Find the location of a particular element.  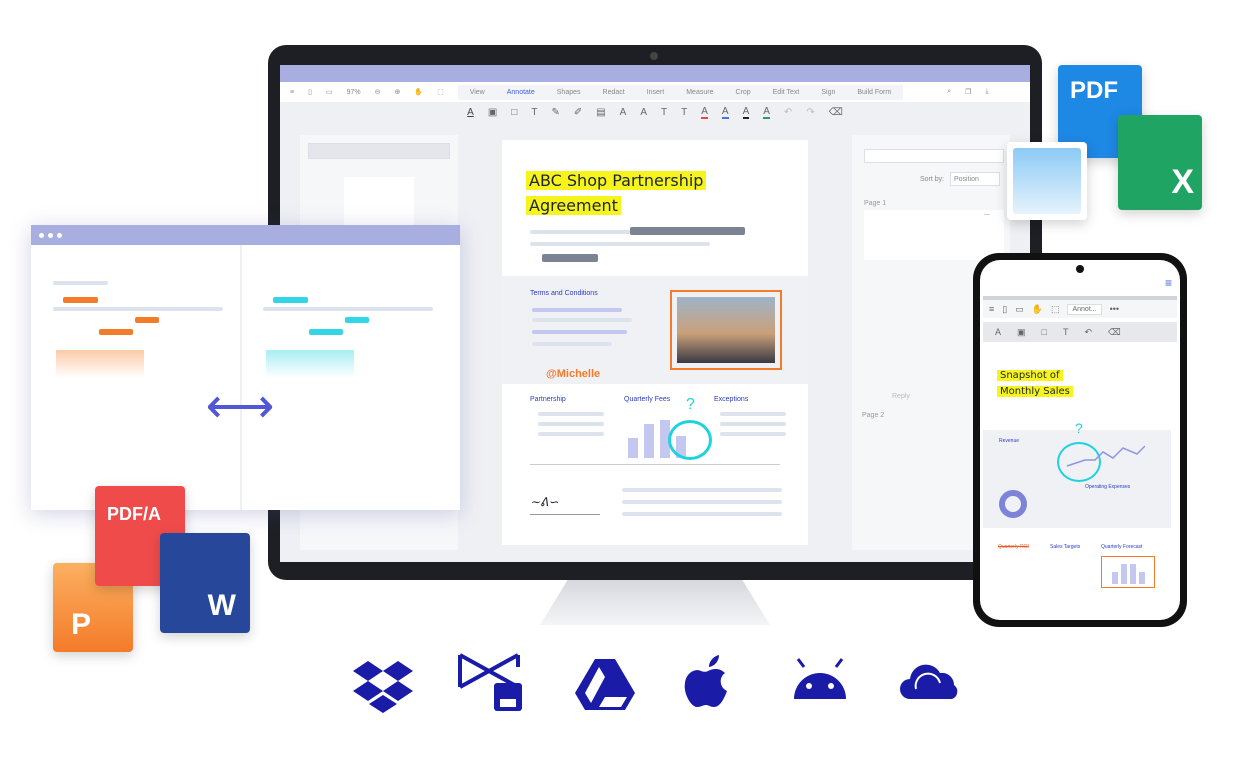

comment-search-input is located at coordinates (934, 156).